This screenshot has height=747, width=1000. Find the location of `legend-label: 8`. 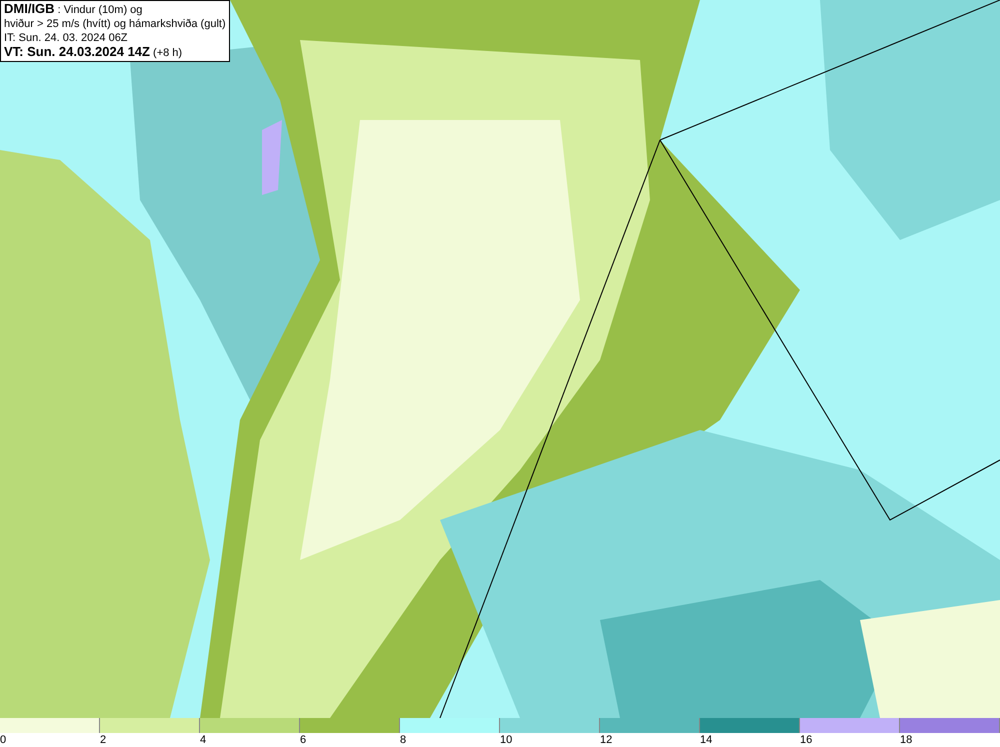

legend-label: 8 is located at coordinates (403, 740).